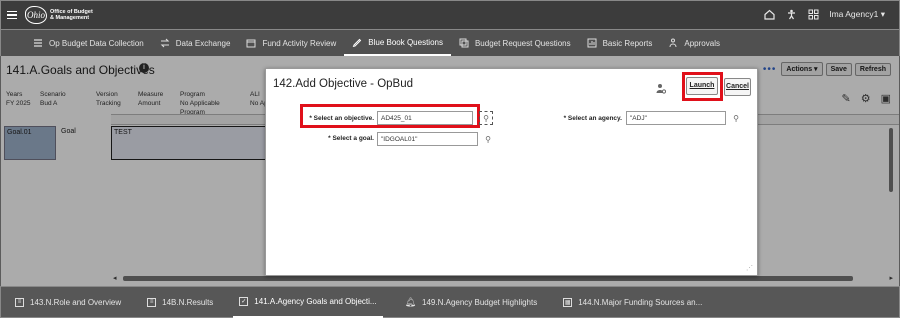  Describe the element at coordinates (71, 15) in the screenshot. I see `logo-text: Office of Budget & Management` at that location.